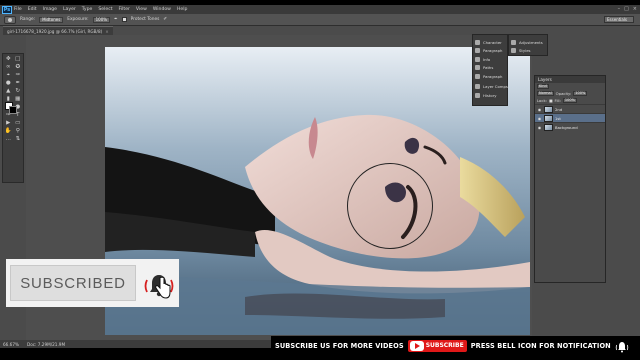 This screenshot has height=360, width=640. I want to click on fill-label: Fill:, so click(557, 100).